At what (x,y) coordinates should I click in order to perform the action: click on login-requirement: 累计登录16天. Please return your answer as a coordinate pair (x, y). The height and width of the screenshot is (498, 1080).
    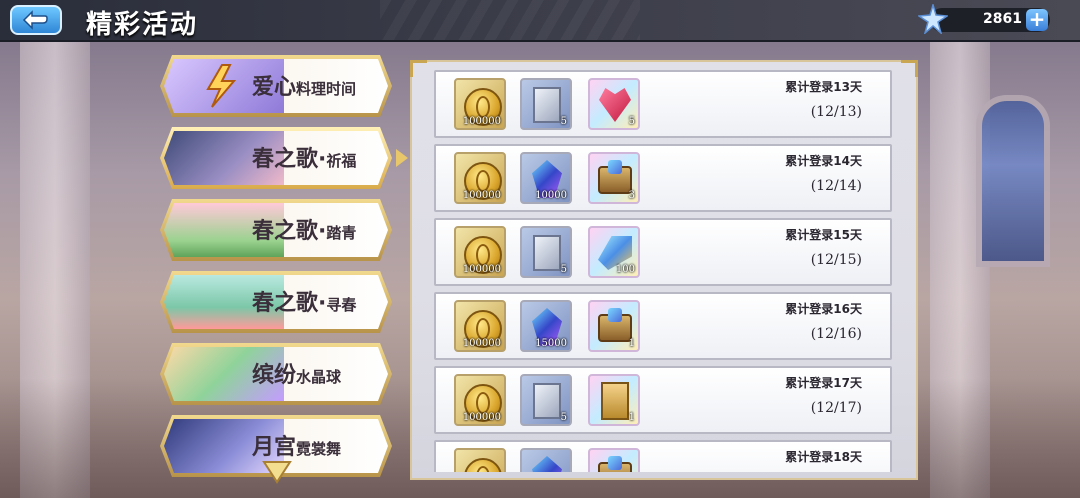
    Looking at the image, I should click on (823, 309).